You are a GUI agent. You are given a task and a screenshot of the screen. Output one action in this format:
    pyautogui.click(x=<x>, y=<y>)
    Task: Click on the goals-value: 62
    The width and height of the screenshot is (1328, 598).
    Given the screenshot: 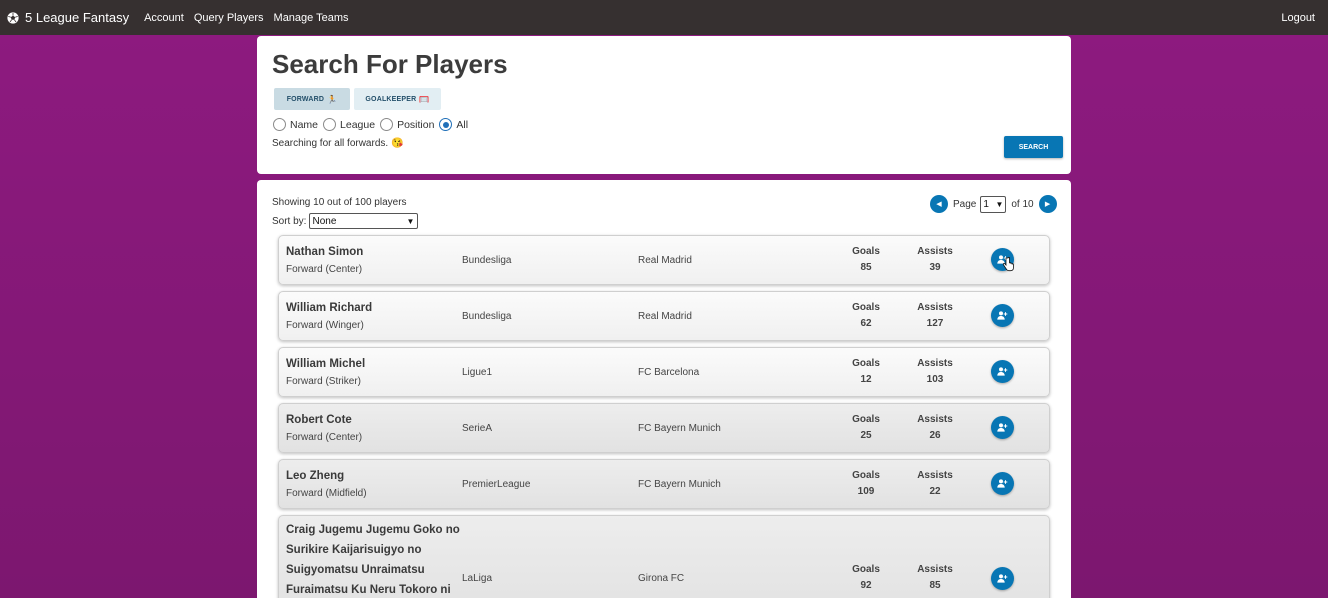 What is the action you would take?
    pyautogui.click(x=866, y=323)
    